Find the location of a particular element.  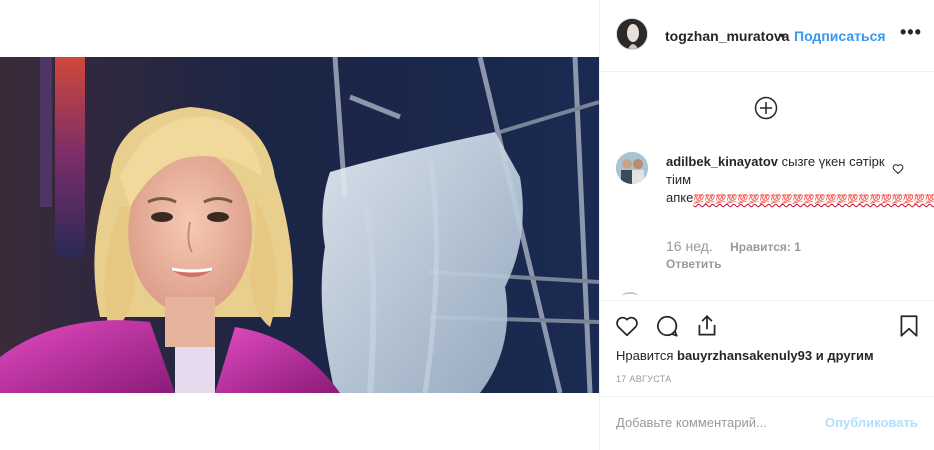

reply-button: Ответить is located at coordinates (693, 264).